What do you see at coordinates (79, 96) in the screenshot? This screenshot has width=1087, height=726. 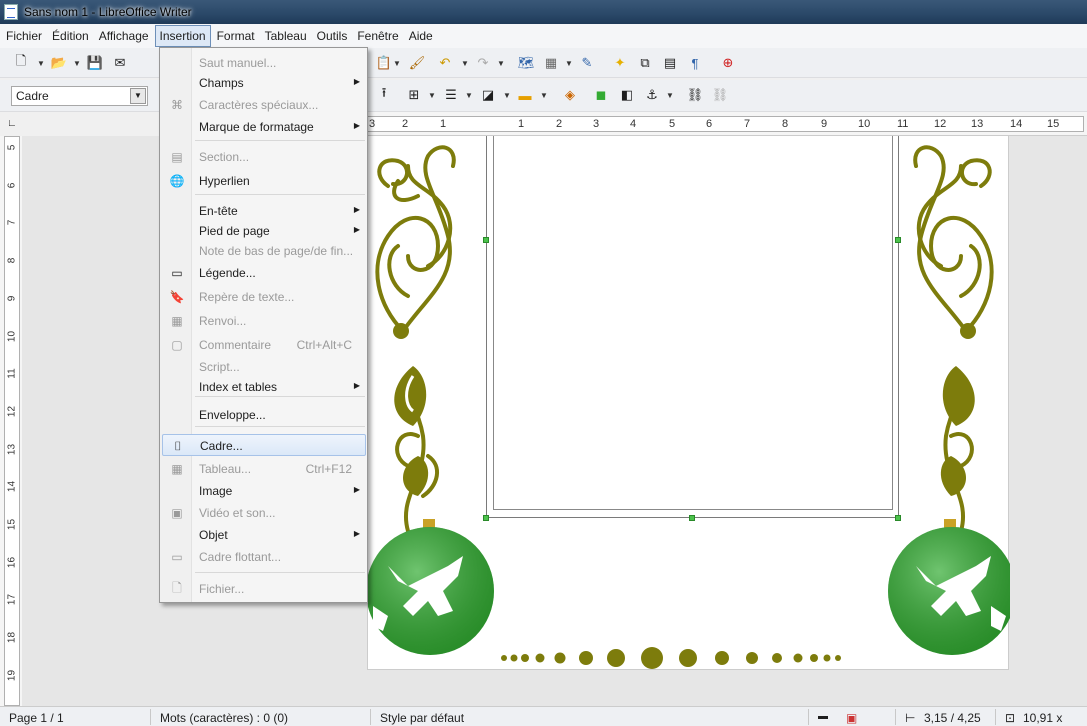 I see `paragraph-style-combo: Cadre ▼` at bounding box center [79, 96].